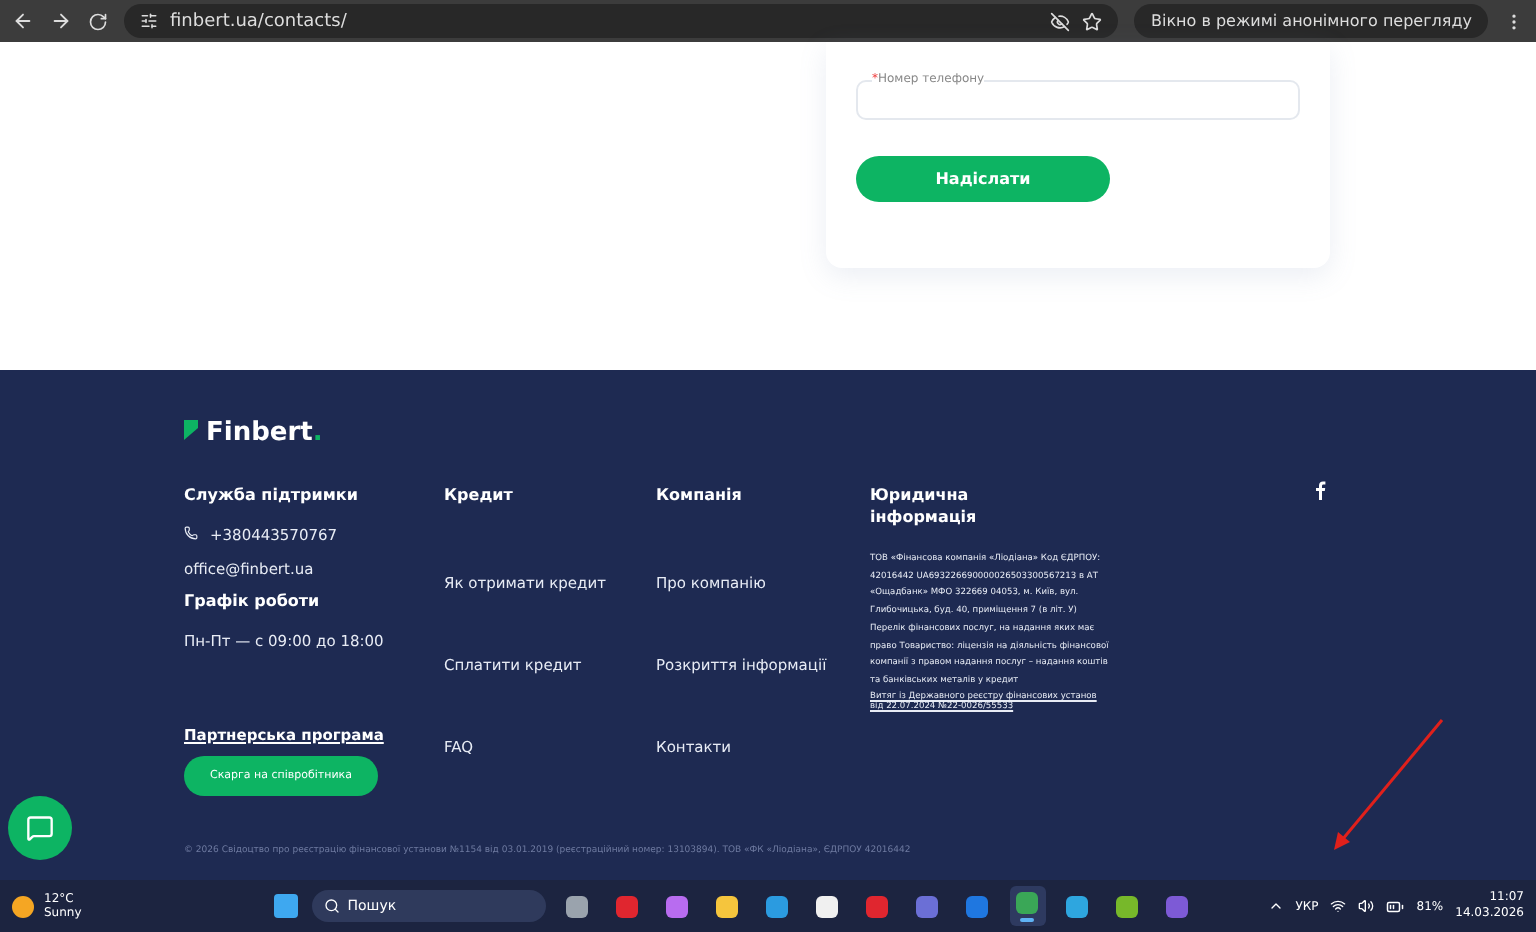 The image size is (1536, 932). I want to click on reload-icon, so click(98, 21).